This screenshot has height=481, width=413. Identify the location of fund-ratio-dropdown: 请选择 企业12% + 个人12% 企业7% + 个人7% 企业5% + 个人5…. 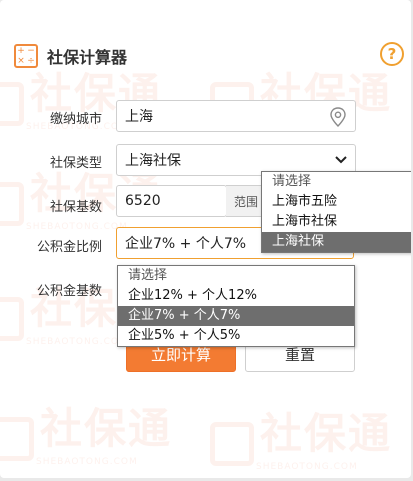
(236, 306).